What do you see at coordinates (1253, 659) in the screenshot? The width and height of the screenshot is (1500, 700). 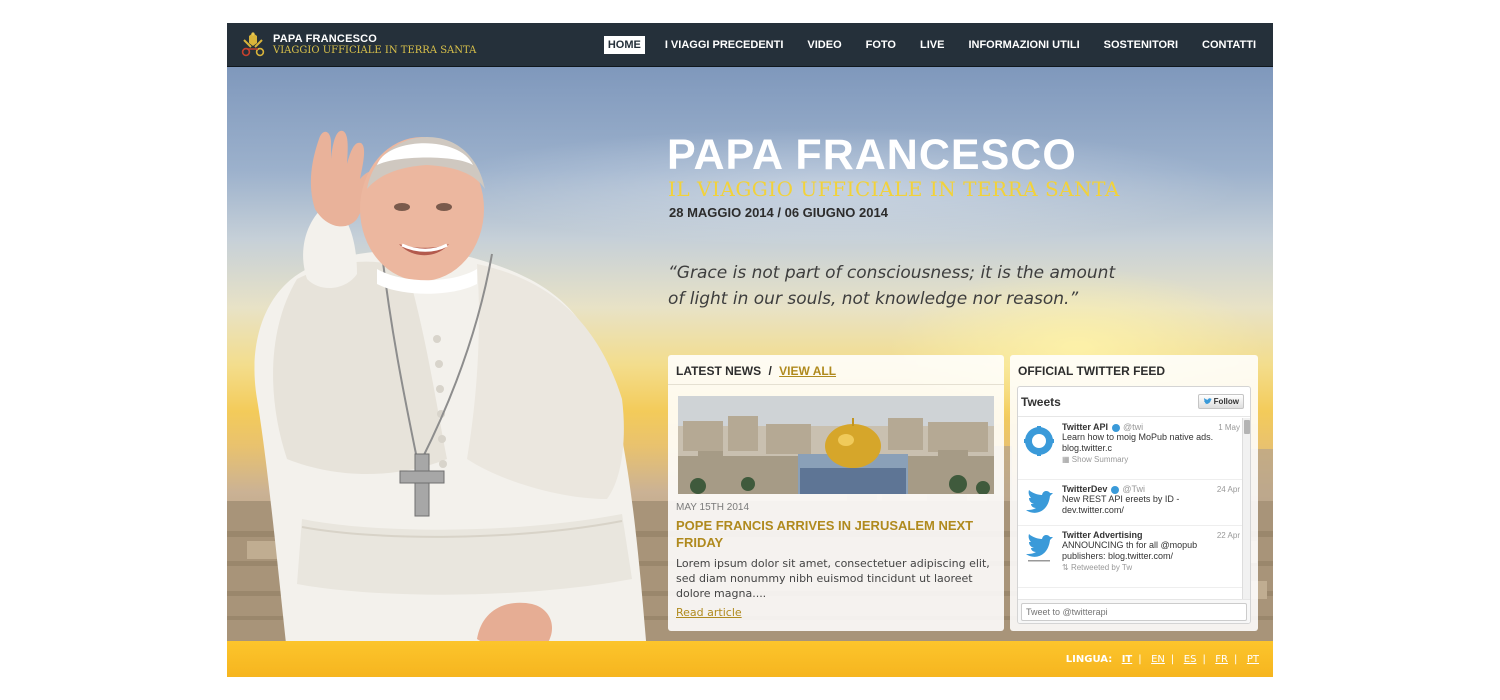 I see `lang-pt: PT` at bounding box center [1253, 659].